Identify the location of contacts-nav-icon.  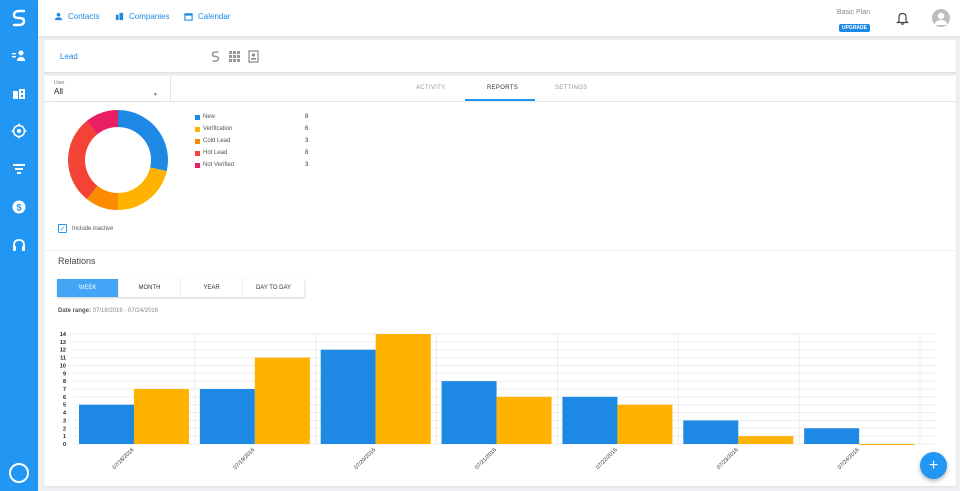
(19, 56).